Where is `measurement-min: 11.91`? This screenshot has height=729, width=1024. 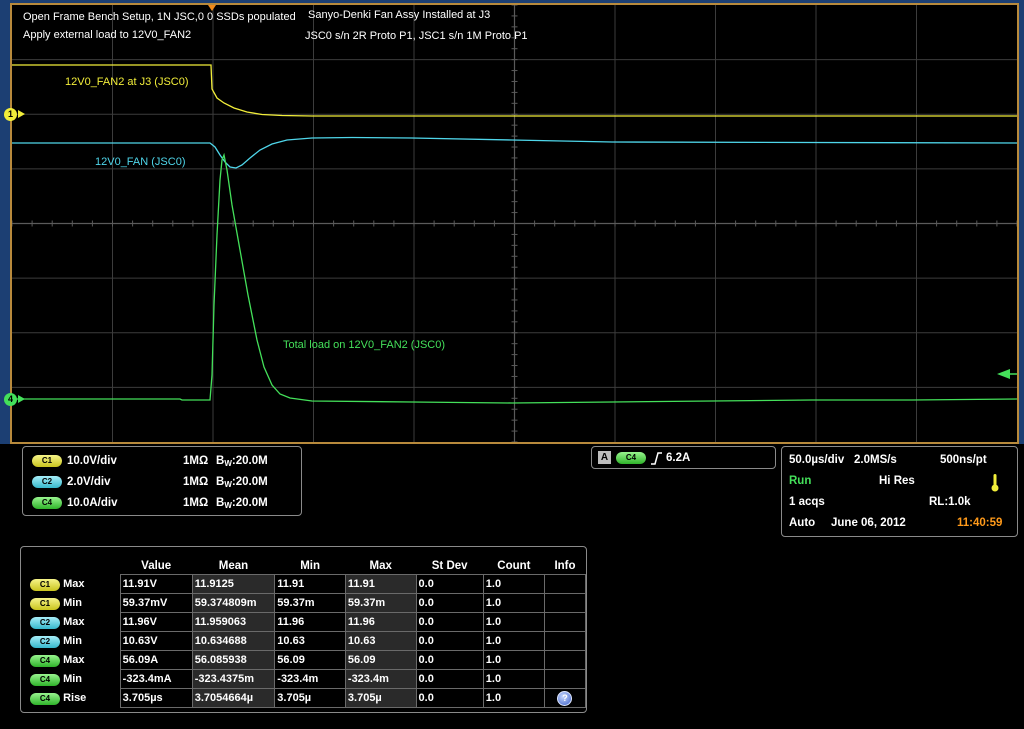
measurement-min: 11.91 is located at coordinates (310, 584).